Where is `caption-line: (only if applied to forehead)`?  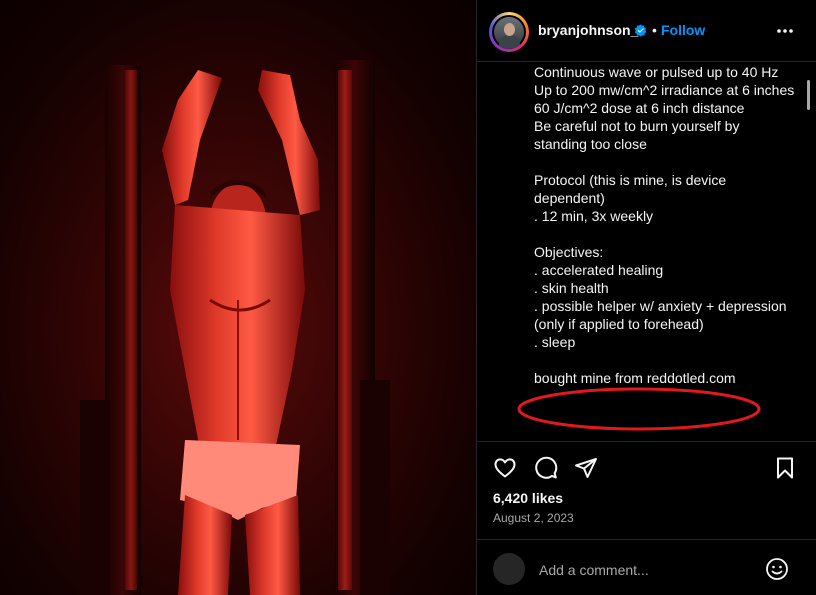
caption-line: (only if applied to forehead) is located at coordinates (619, 324).